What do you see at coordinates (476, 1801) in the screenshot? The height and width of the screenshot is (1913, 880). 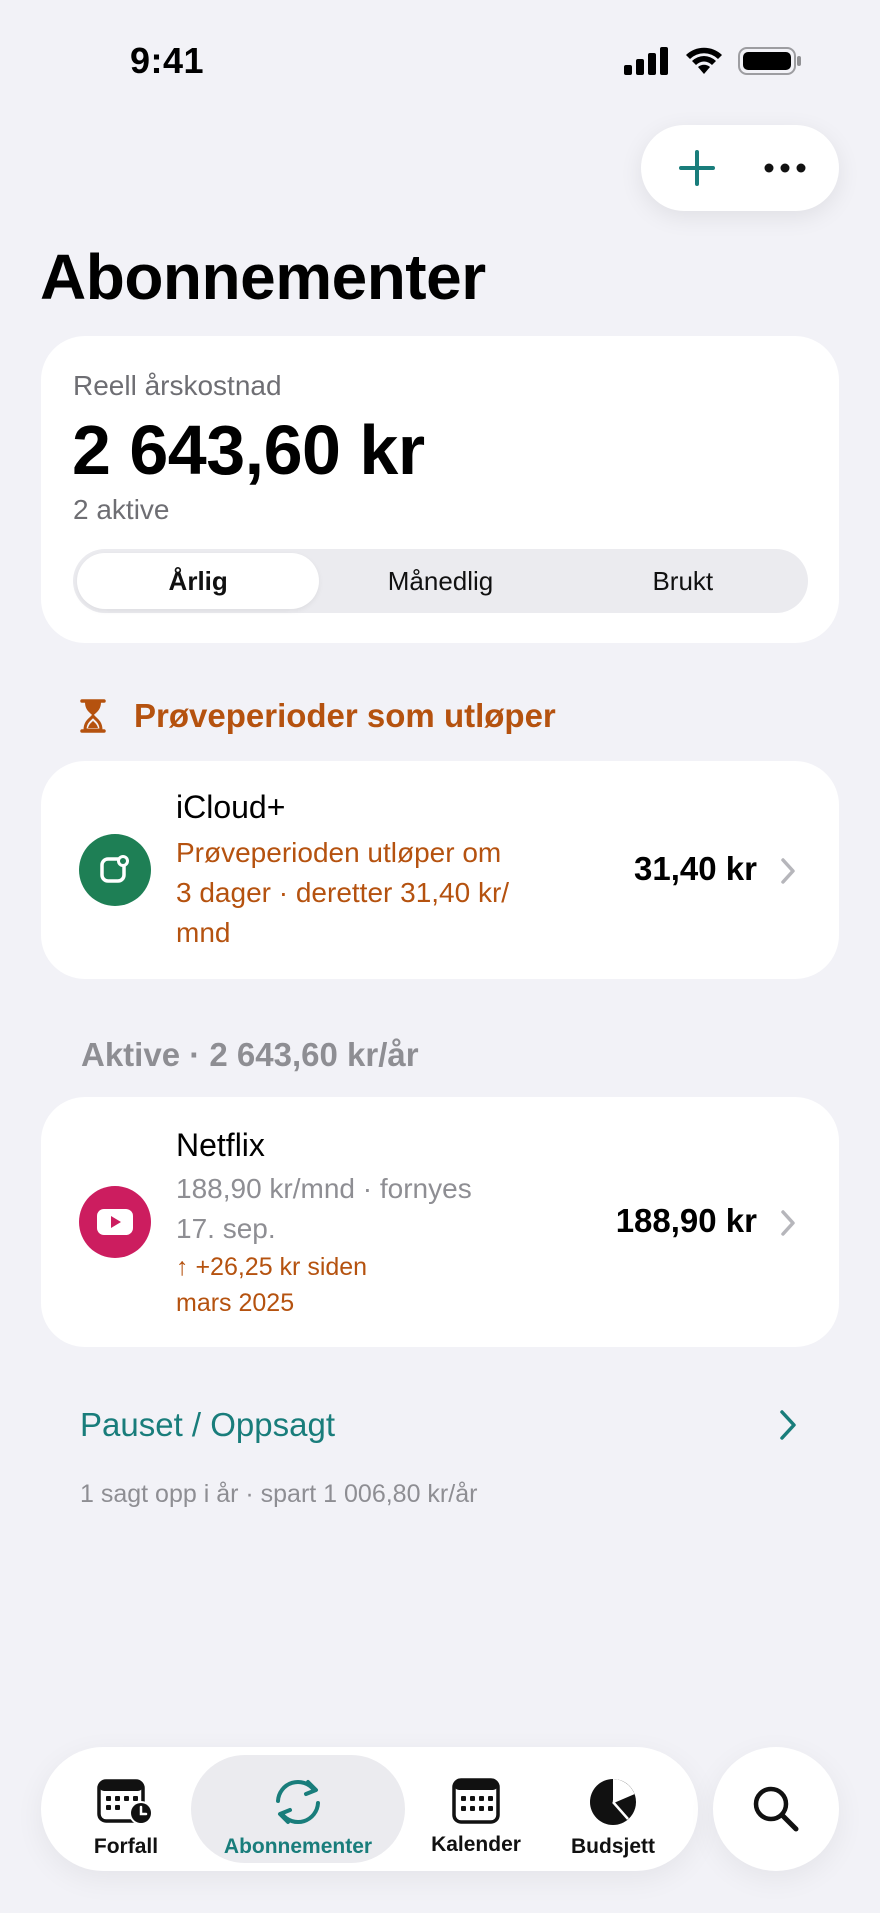 I see `calendar-icon` at bounding box center [476, 1801].